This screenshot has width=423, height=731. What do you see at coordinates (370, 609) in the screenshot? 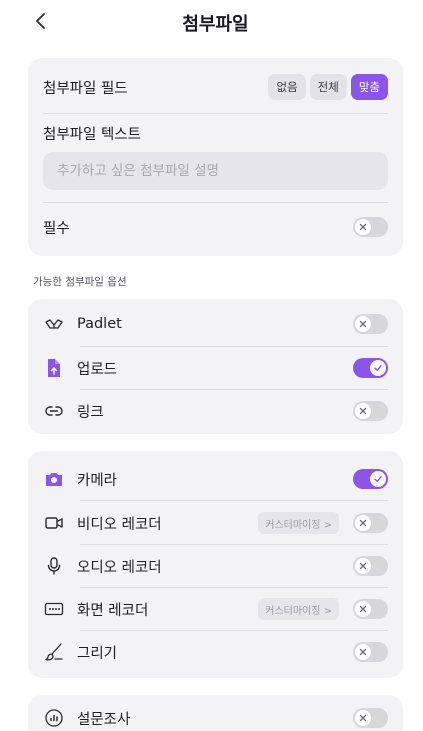
I see `screen-toggle` at bounding box center [370, 609].